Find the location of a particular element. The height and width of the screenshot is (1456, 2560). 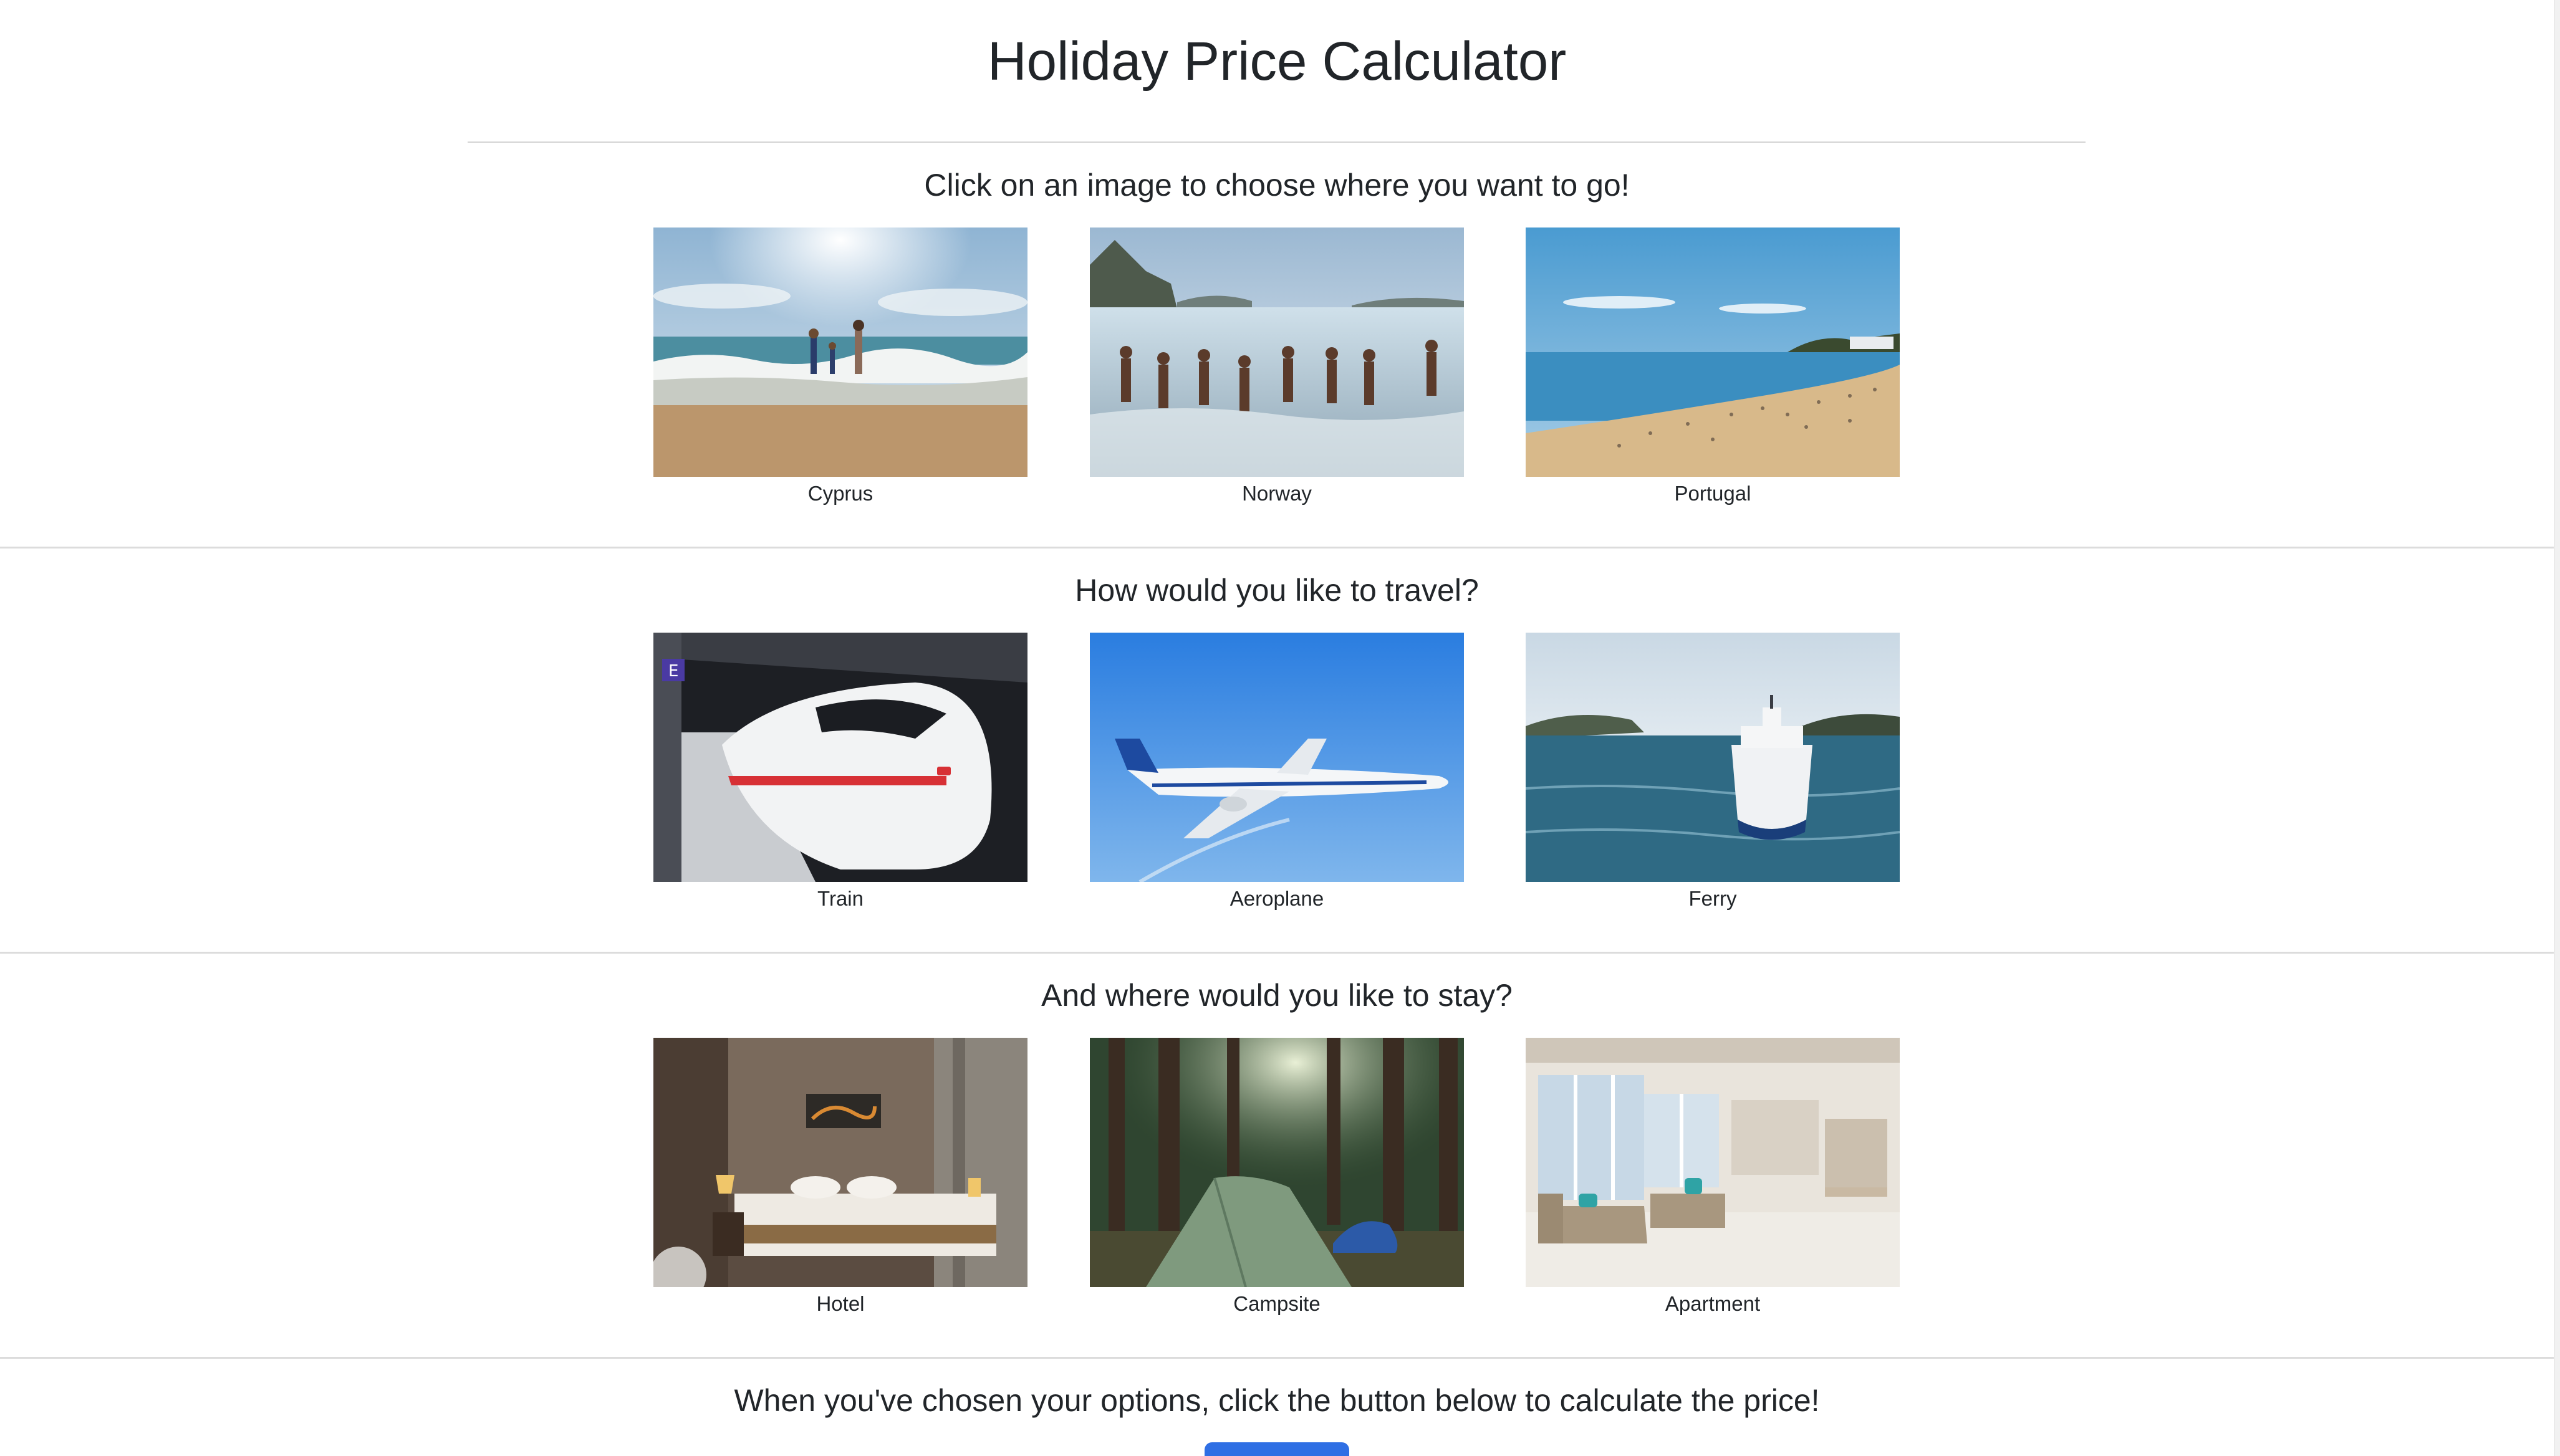

travel-option-train: E Train is located at coordinates (840, 773).